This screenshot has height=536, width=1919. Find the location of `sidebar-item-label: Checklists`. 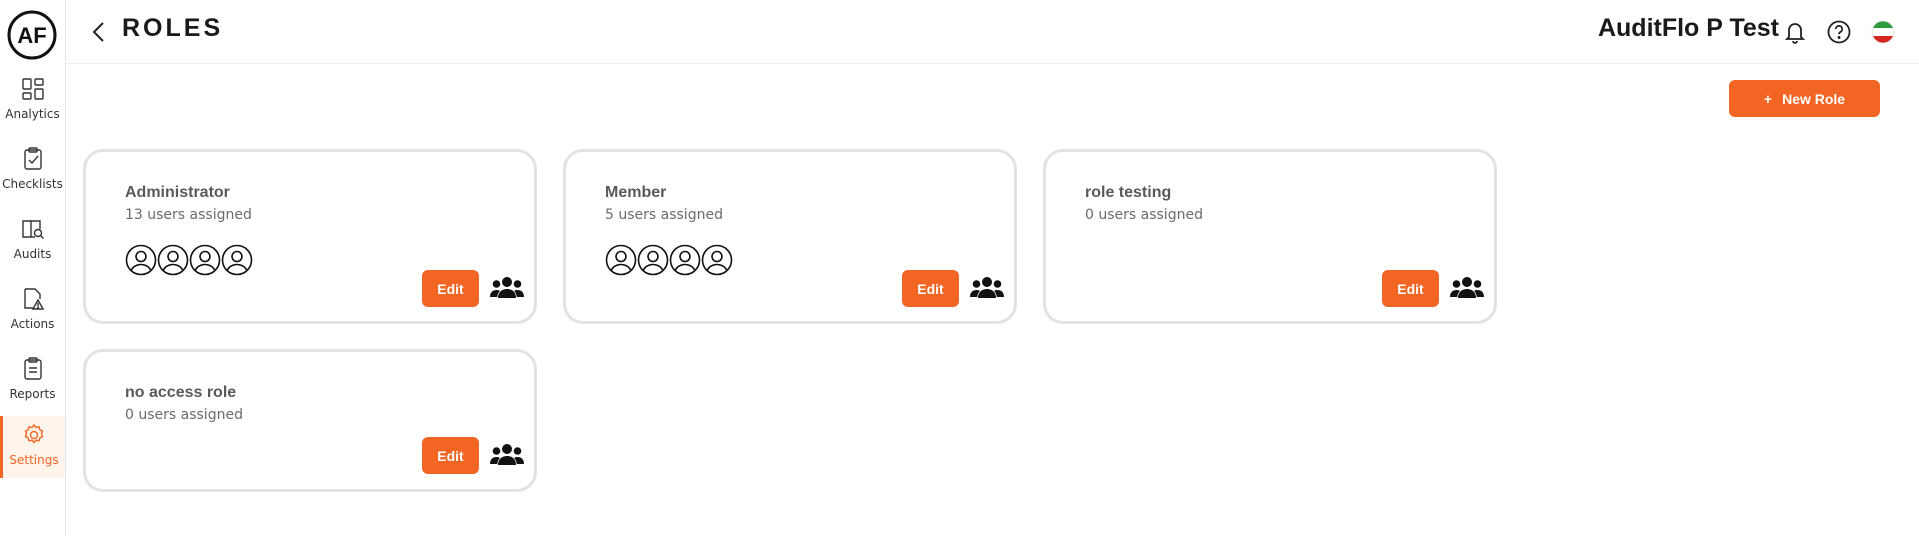

sidebar-item-label: Checklists is located at coordinates (32, 184).